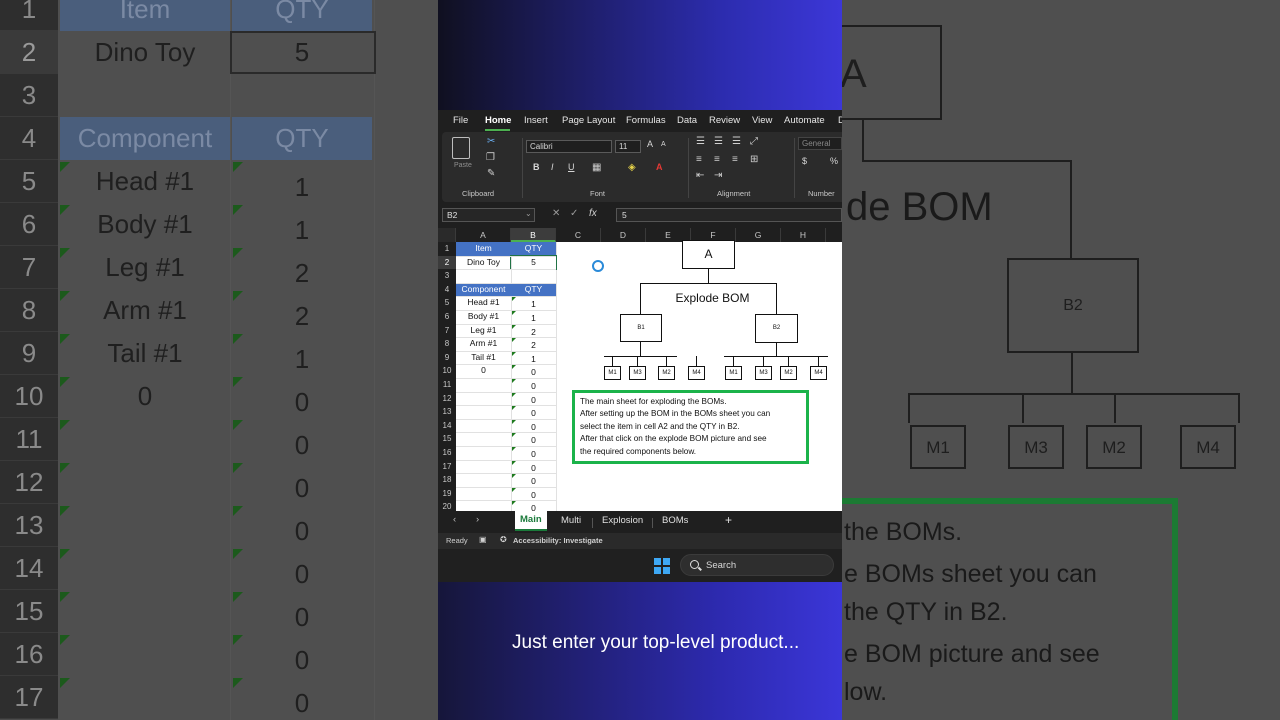  What do you see at coordinates (483, 263) in the screenshot?
I see `cell-a2: Dino Toy` at bounding box center [483, 263].